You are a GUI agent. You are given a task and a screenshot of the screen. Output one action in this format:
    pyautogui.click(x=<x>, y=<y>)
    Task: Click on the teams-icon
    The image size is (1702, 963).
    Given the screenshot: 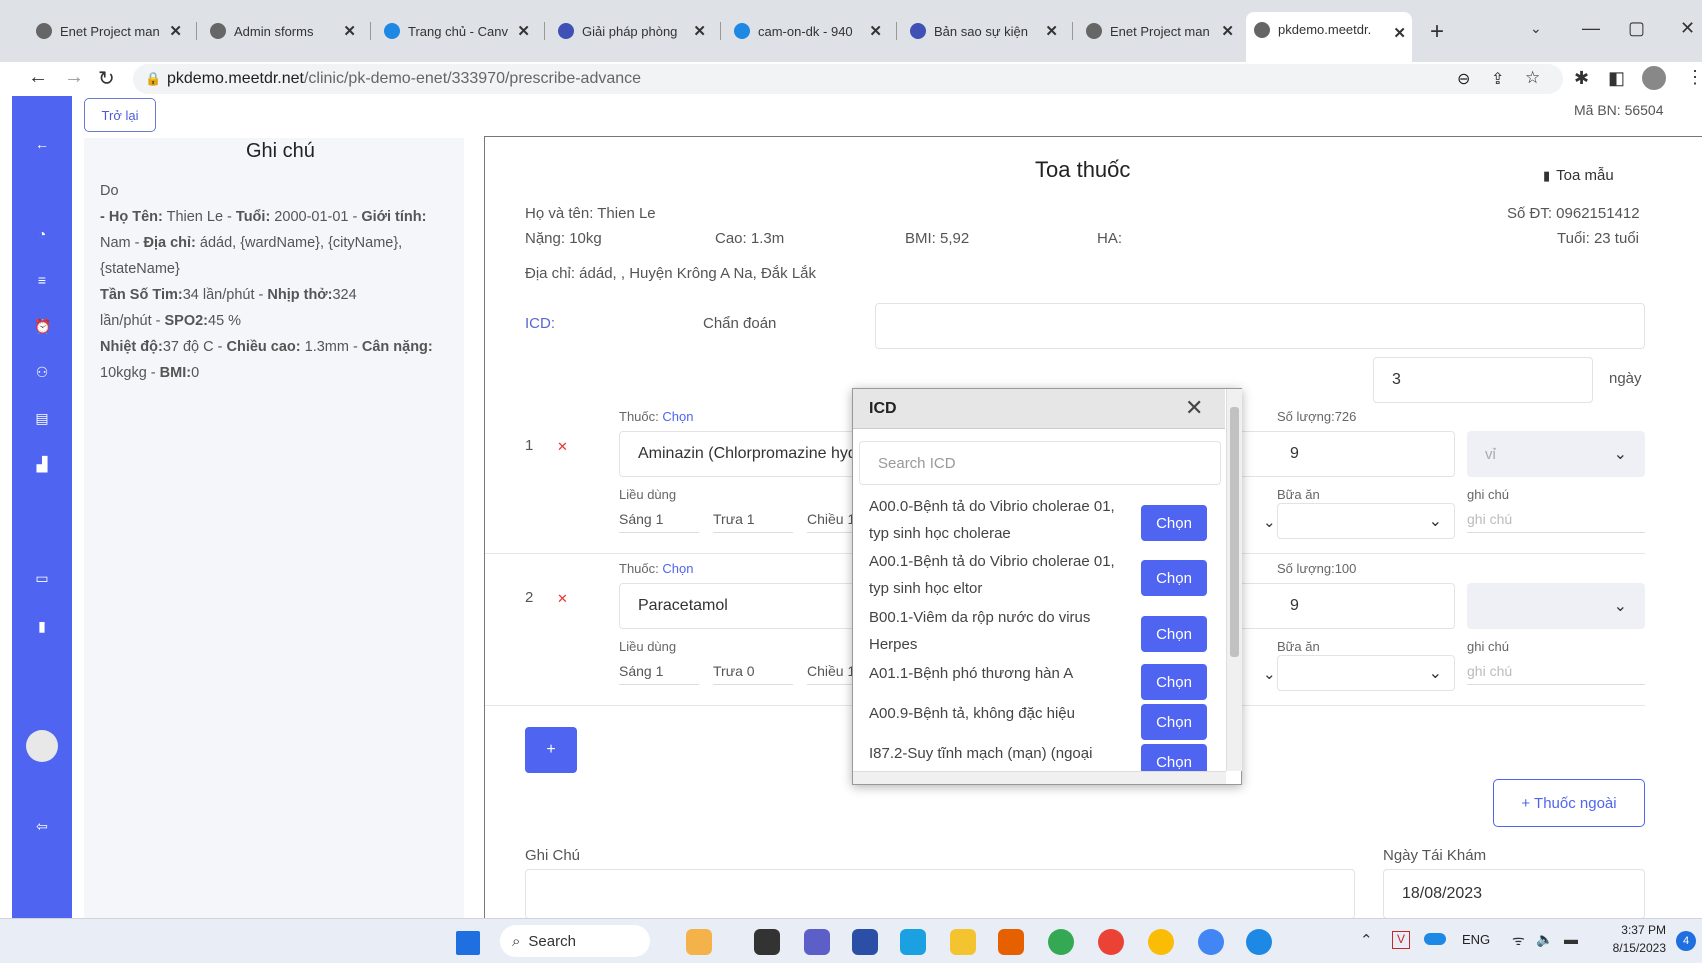 What is the action you would take?
    pyautogui.click(x=817, y=942)
    